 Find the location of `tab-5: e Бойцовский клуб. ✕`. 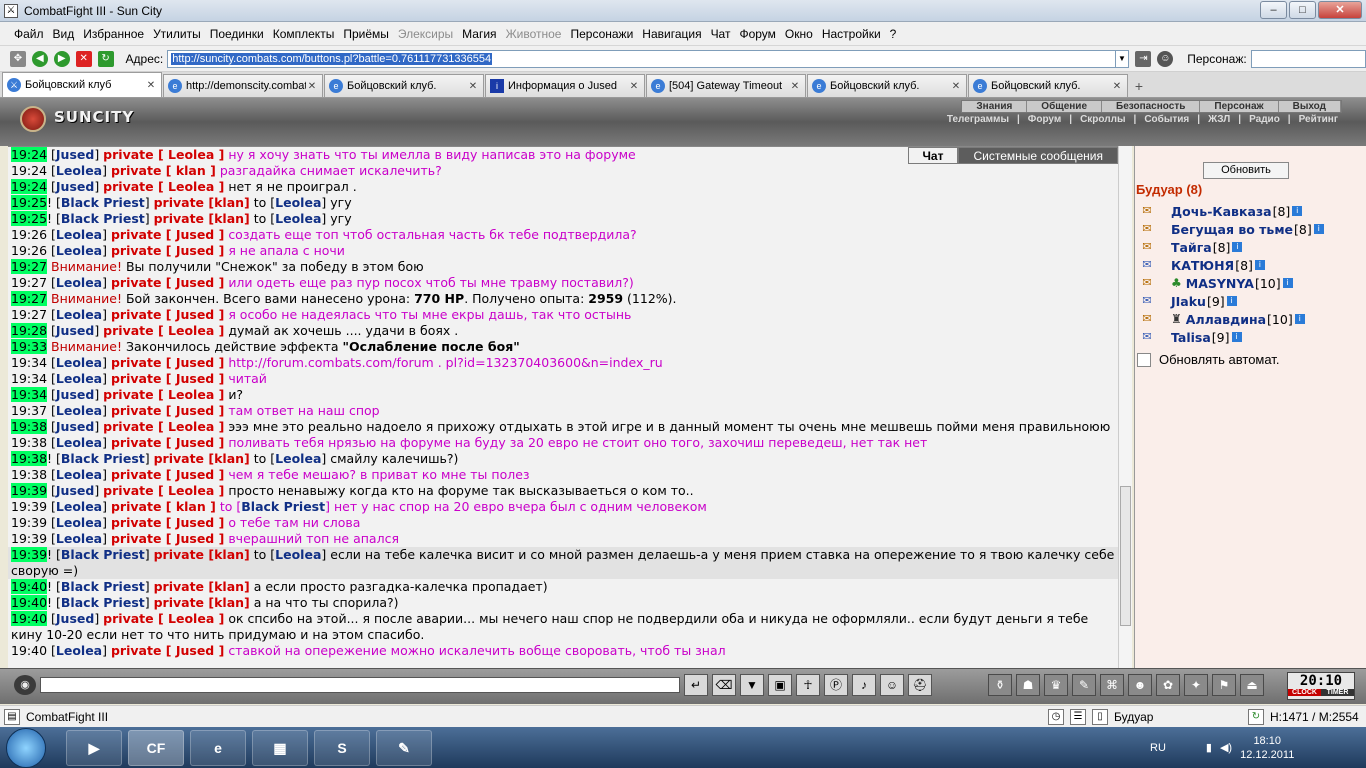

tab-5: e Бойцовский клуб. ✕ is located at coordinates (887, 85).